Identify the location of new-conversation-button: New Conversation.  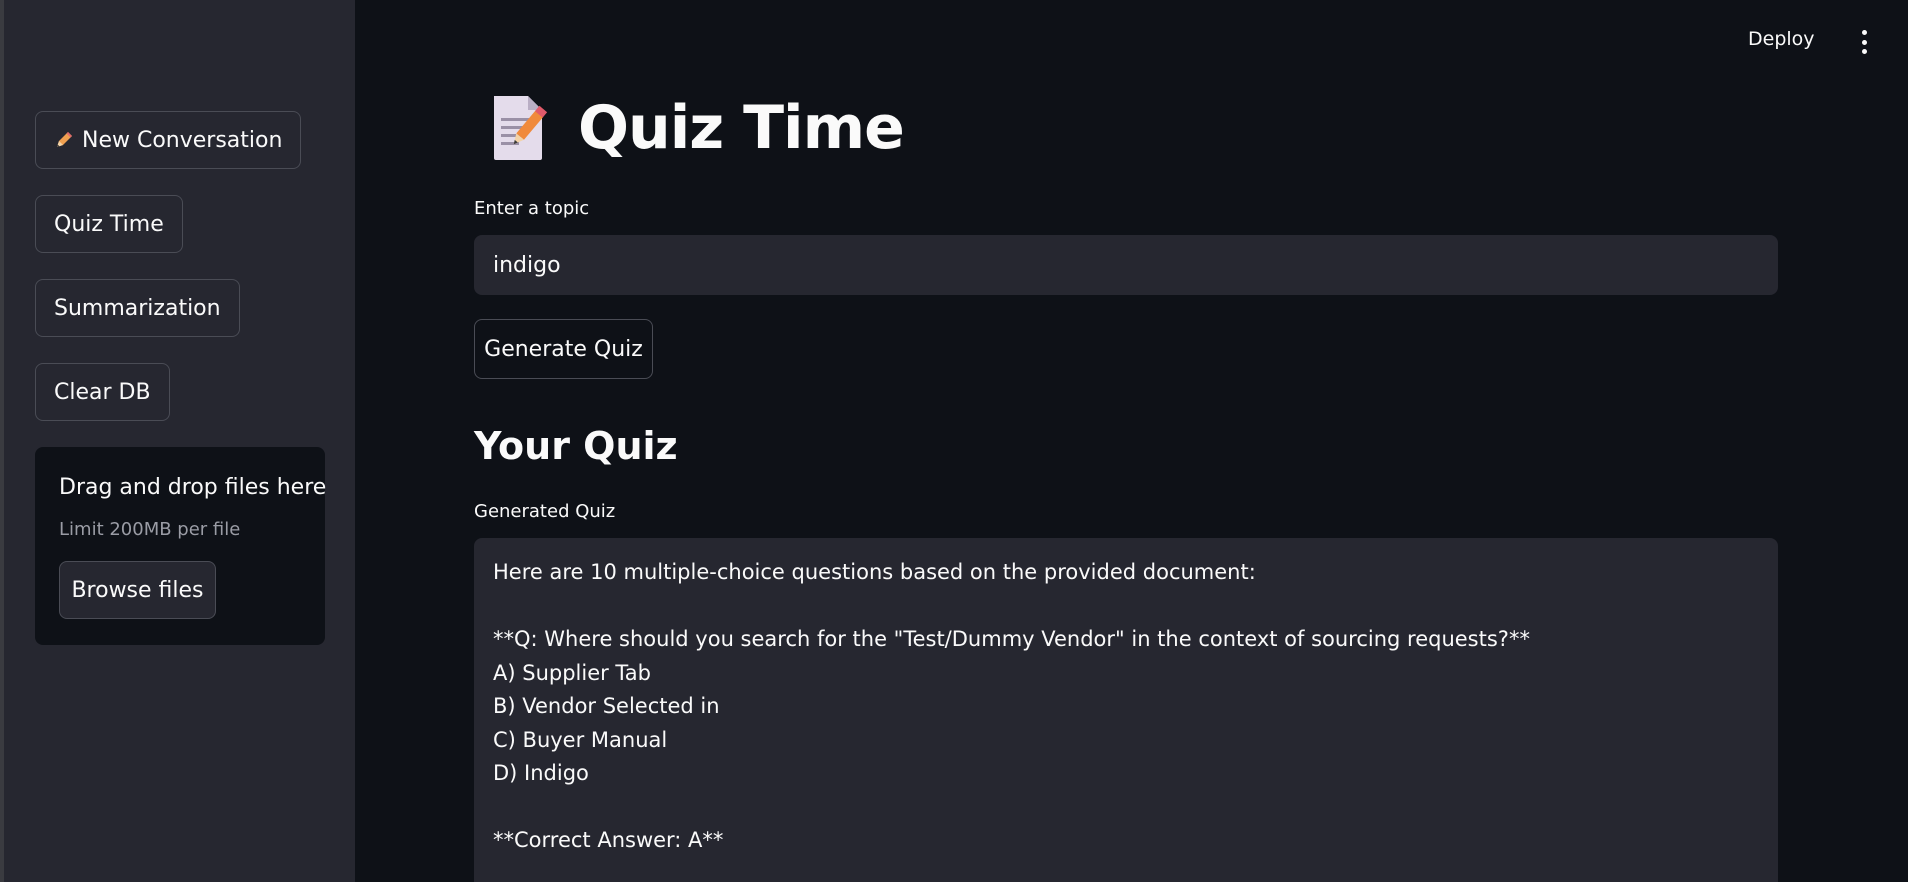
(168, 140).